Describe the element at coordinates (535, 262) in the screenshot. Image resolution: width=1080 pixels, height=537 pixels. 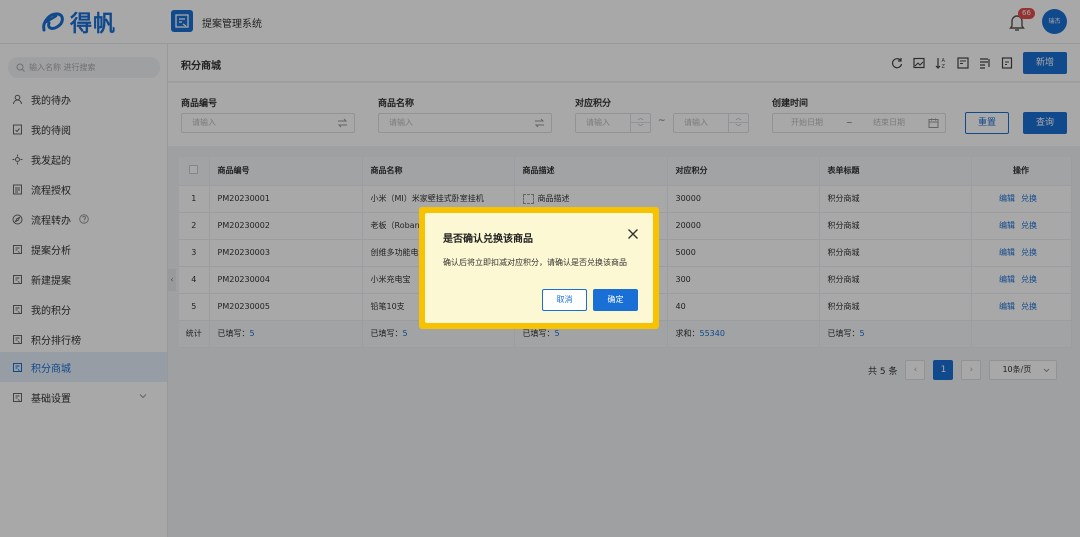
I see `dialog-message: 确认后将立即扣减对应积分，请确认是否兑换该商品` at that location.